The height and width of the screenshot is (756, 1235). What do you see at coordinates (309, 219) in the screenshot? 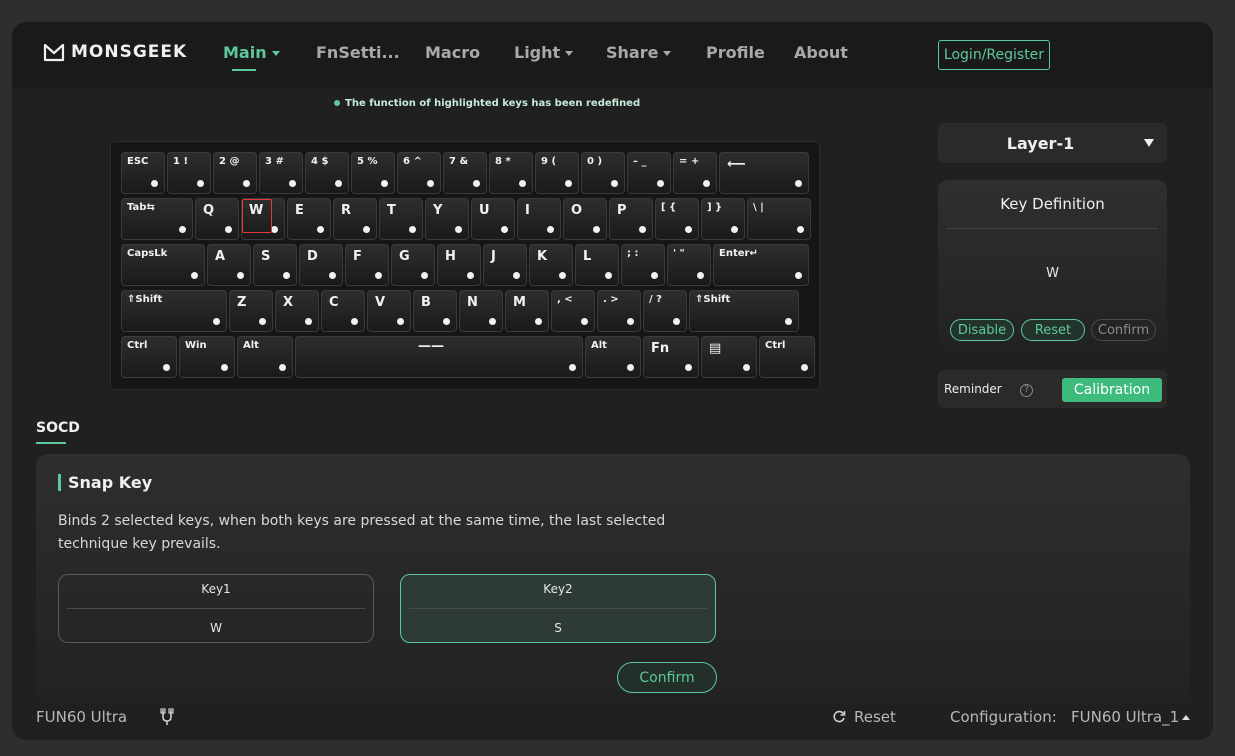
I see `key-1-3: E` at bounding box center [309, 219].